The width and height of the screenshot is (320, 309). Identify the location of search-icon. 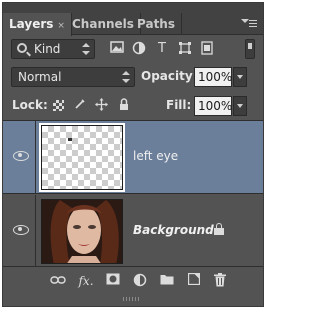
(22, 48).